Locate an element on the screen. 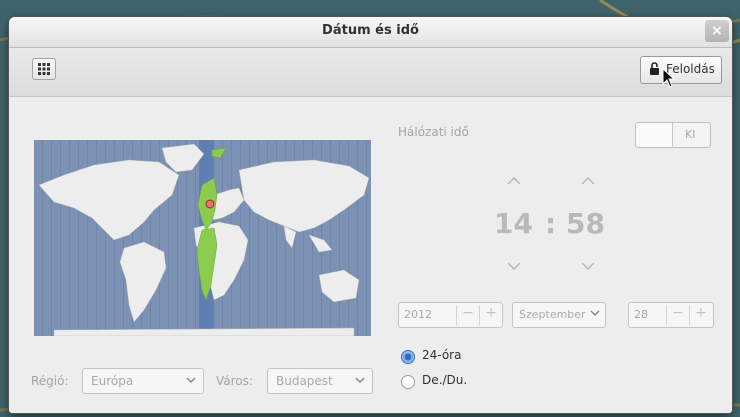 Image resolution: width=740 pixels, height=417 pixels. day-decrement-button: − is located at coordinates (677, 315).